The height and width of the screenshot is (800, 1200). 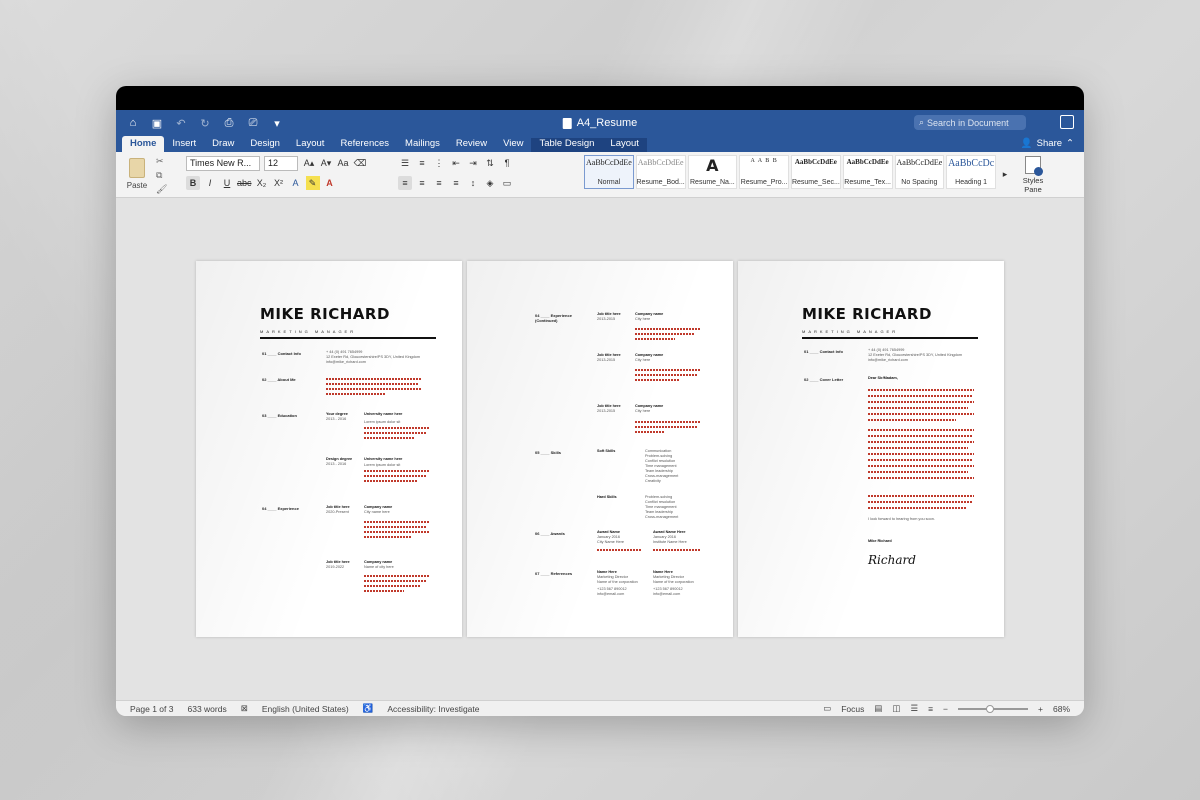 I want to click on shading-icon: ◈, so click(x=490, y=183).